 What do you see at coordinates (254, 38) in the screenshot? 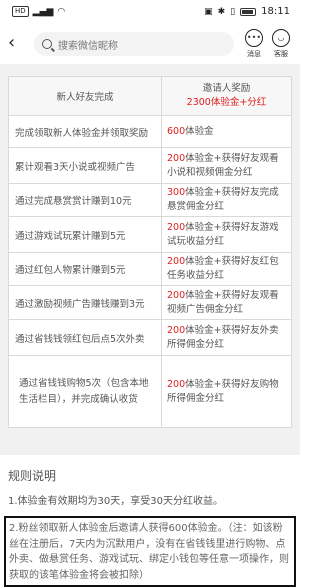
I see `message-icon: •••` at bounding box center [254, 38].